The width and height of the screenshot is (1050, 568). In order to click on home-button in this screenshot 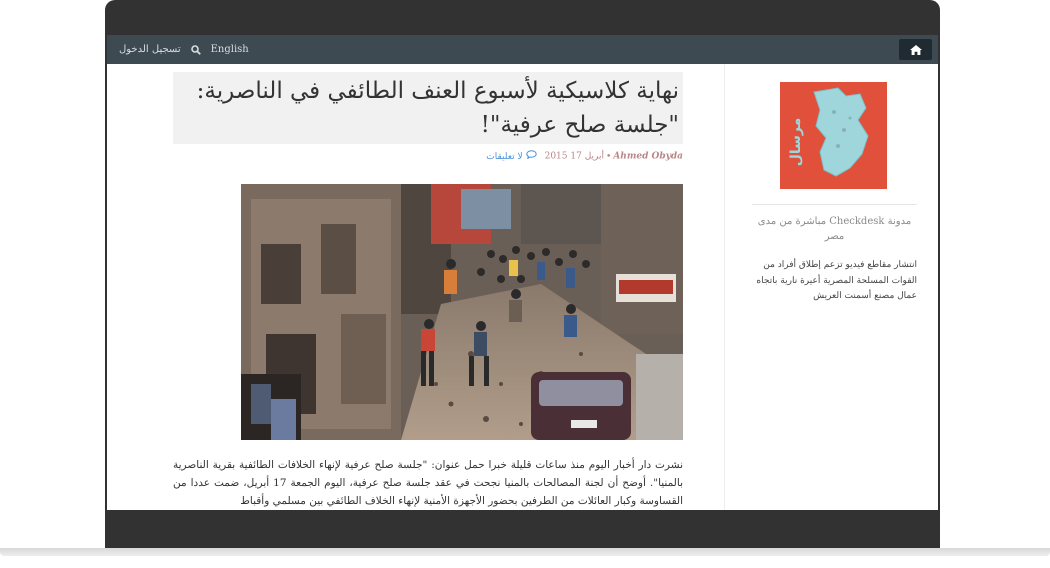, I will do `click(915, 49)`.